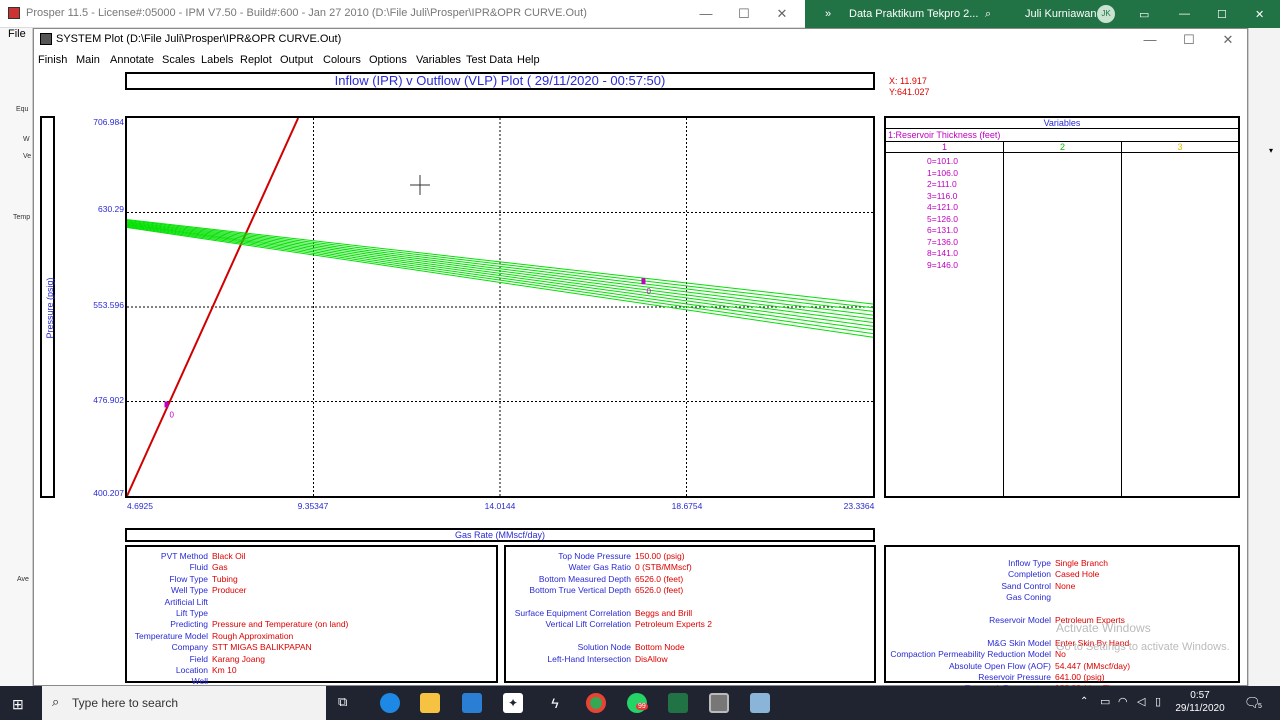 The width and height of the screenshot is (1280, 720). Describe the element at coordinates (596, 703) in the screenshot. I see `chrome-icon` at that location.